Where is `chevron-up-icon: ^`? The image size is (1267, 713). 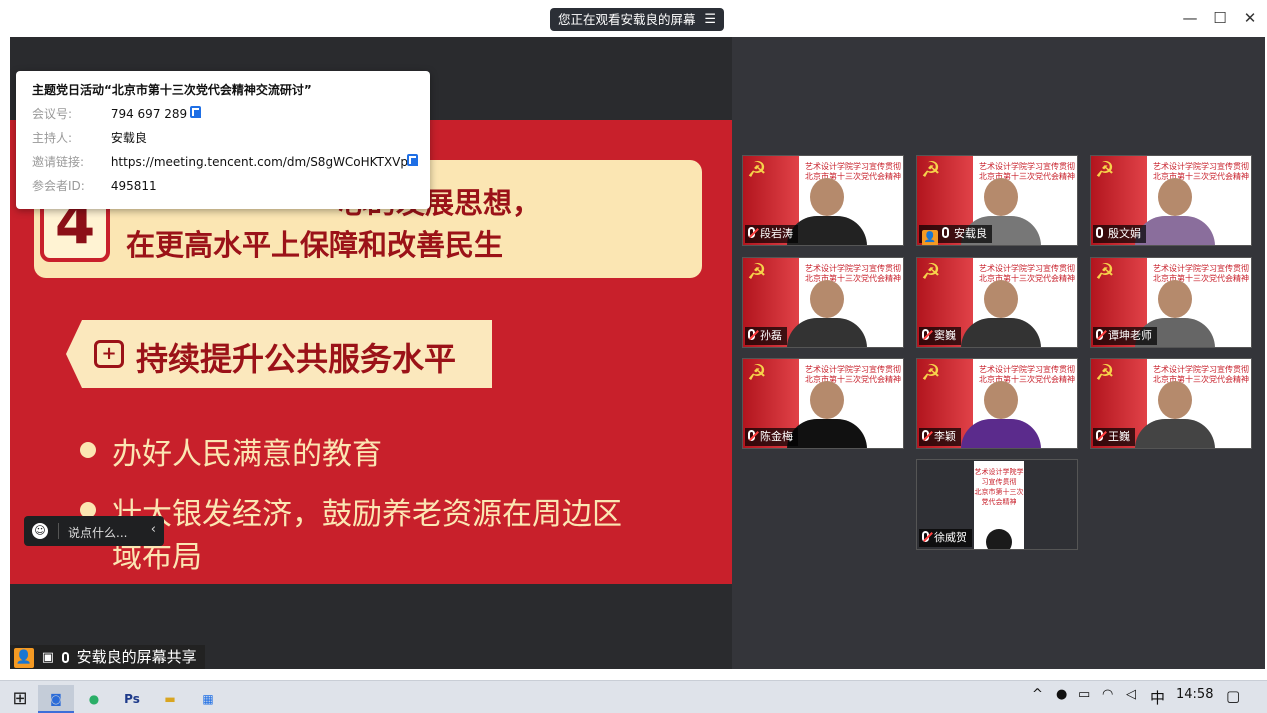 chevron-up-icon: ^ is located at coordinates (1037, 694).